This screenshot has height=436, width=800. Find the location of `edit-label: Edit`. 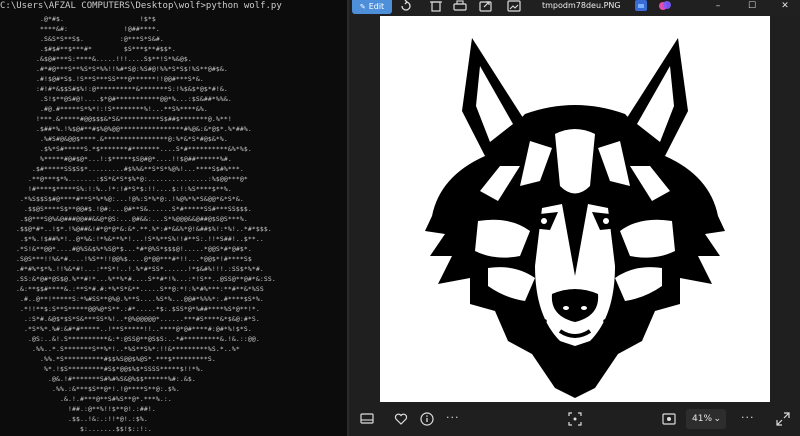

edit-label: Edit is located at coordinates (376, 6).